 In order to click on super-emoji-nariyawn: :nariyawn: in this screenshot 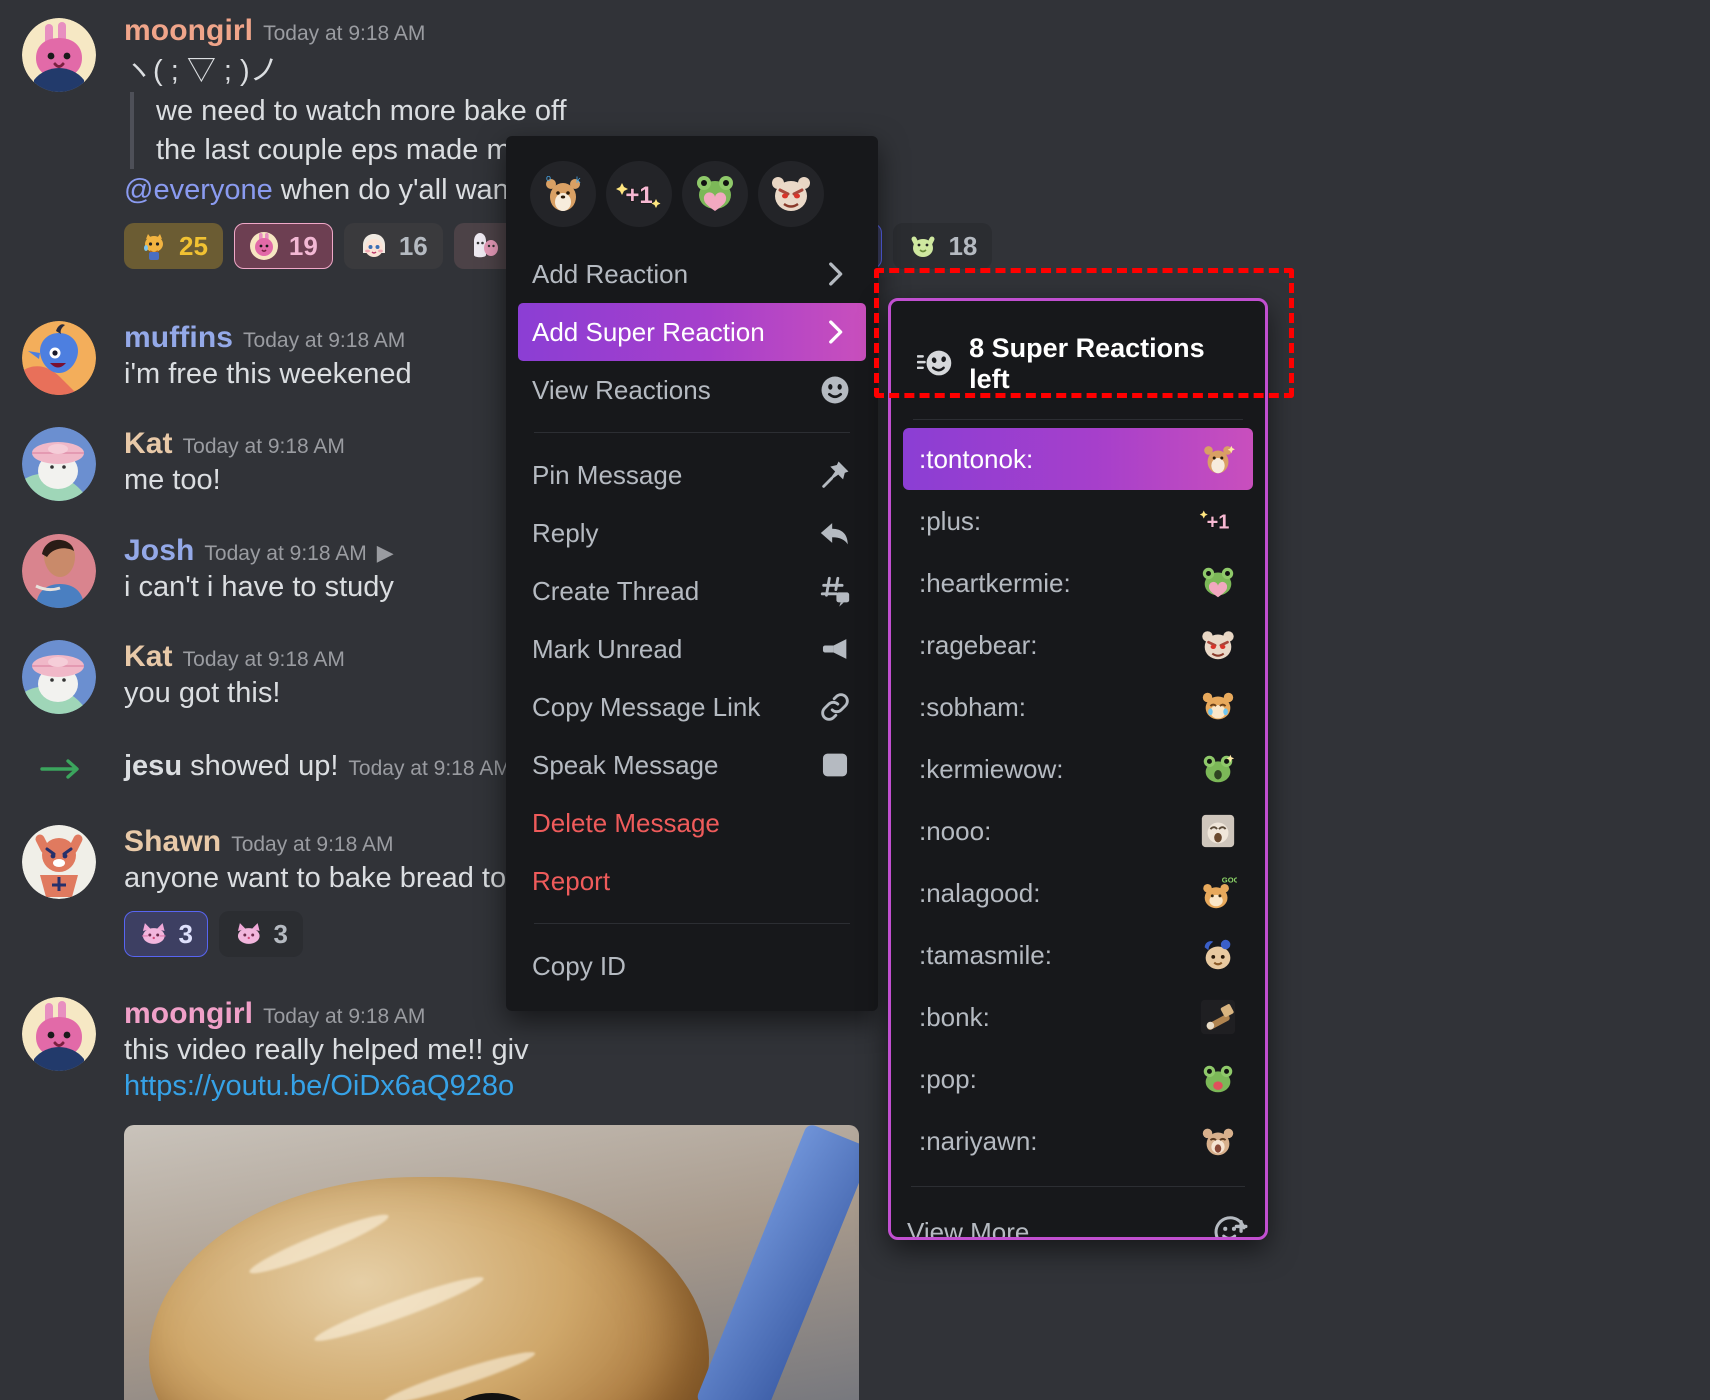, I will do `click(1078, 1141)`.